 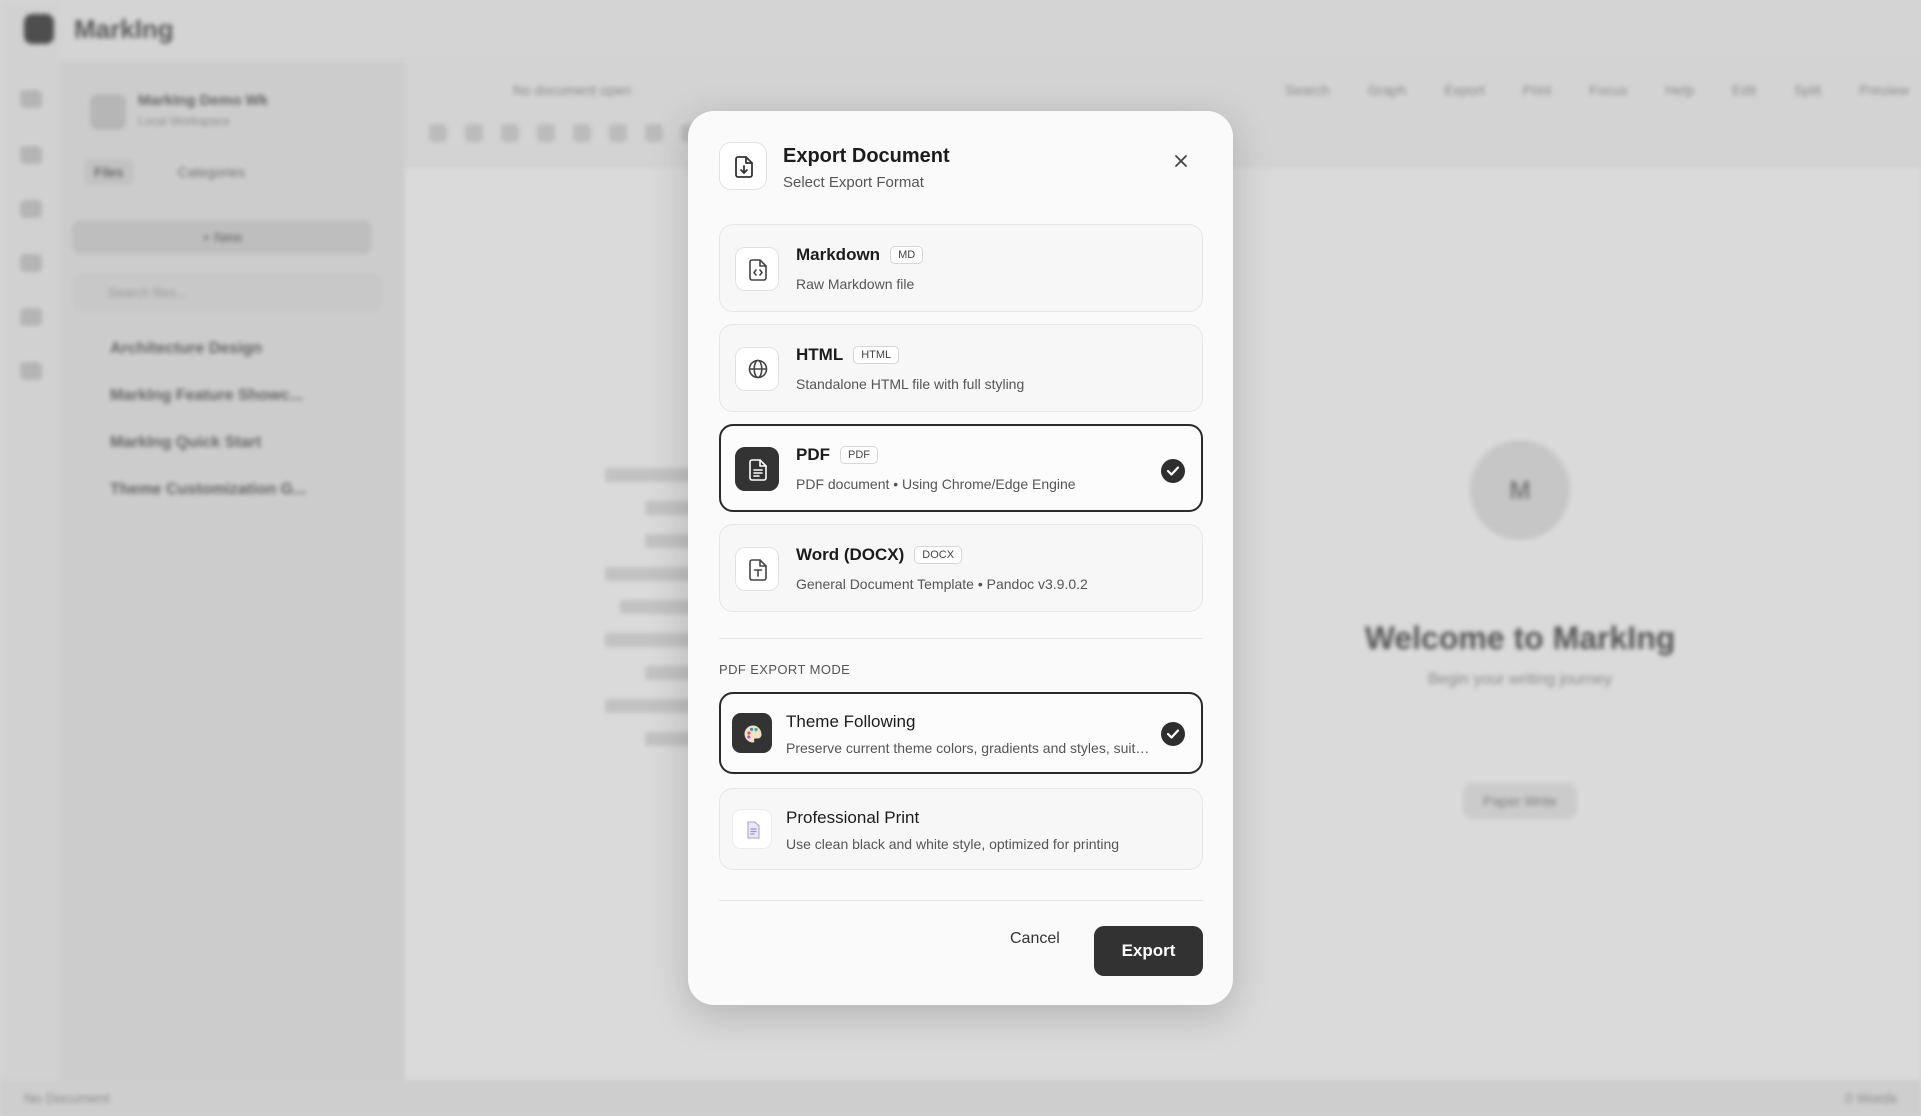 I want to click on pdf-document-icon, so click(x=757, y=469).